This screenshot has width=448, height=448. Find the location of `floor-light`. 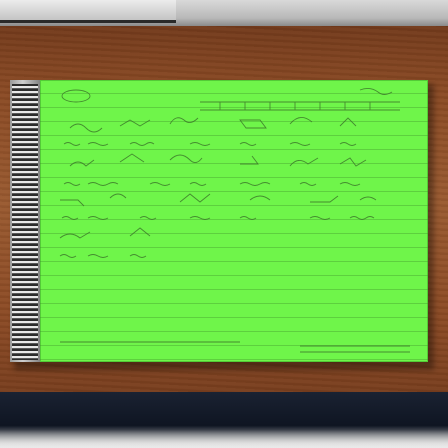

floor-light is located at coordinates (224, 439).